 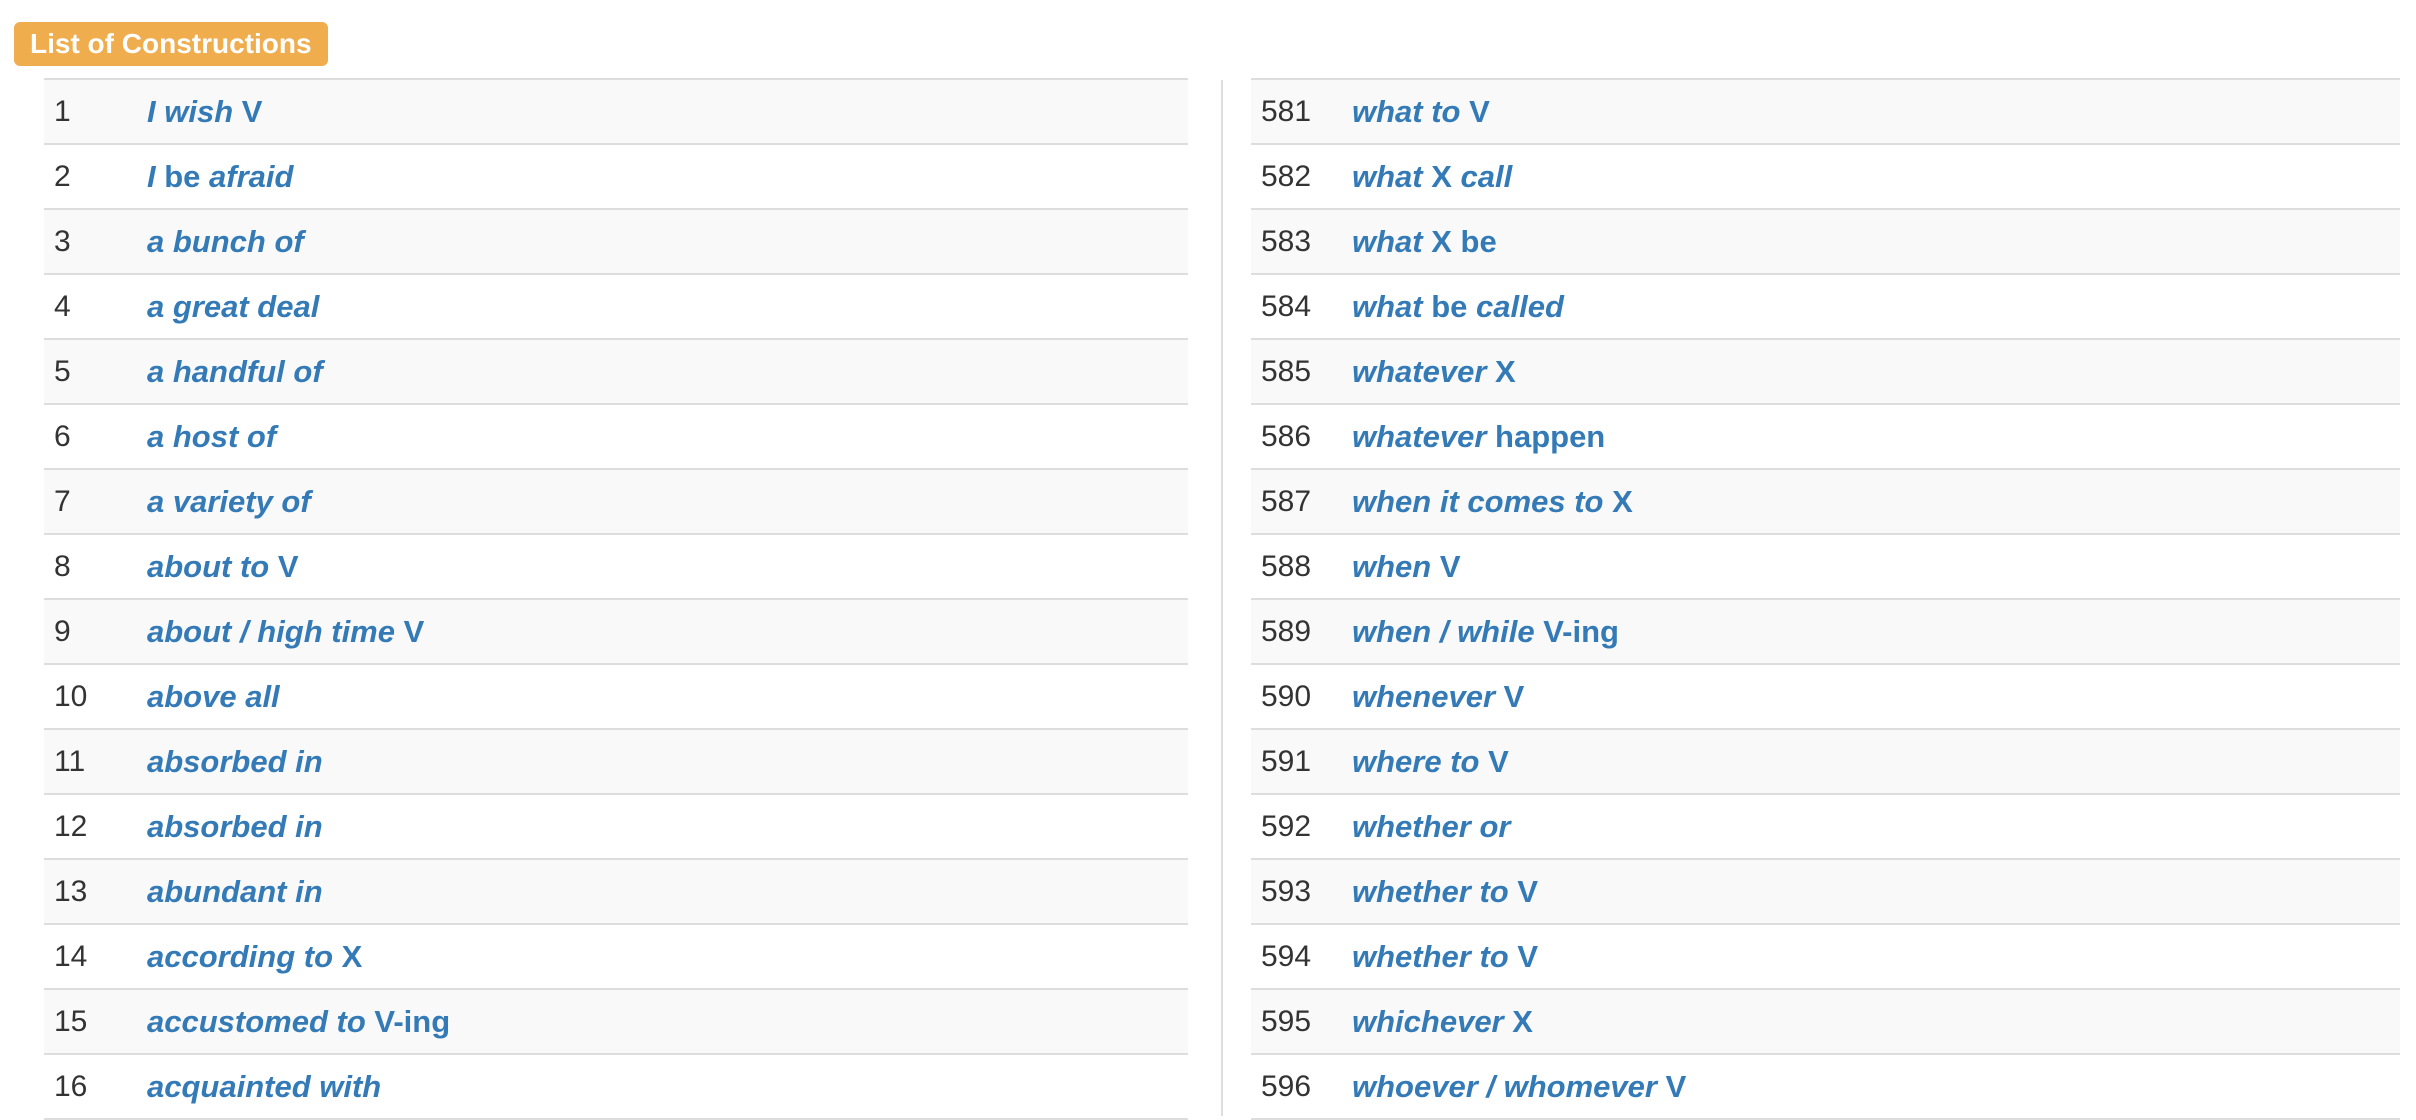 I want to click on row-number: 4, so click(x=62, y=306).